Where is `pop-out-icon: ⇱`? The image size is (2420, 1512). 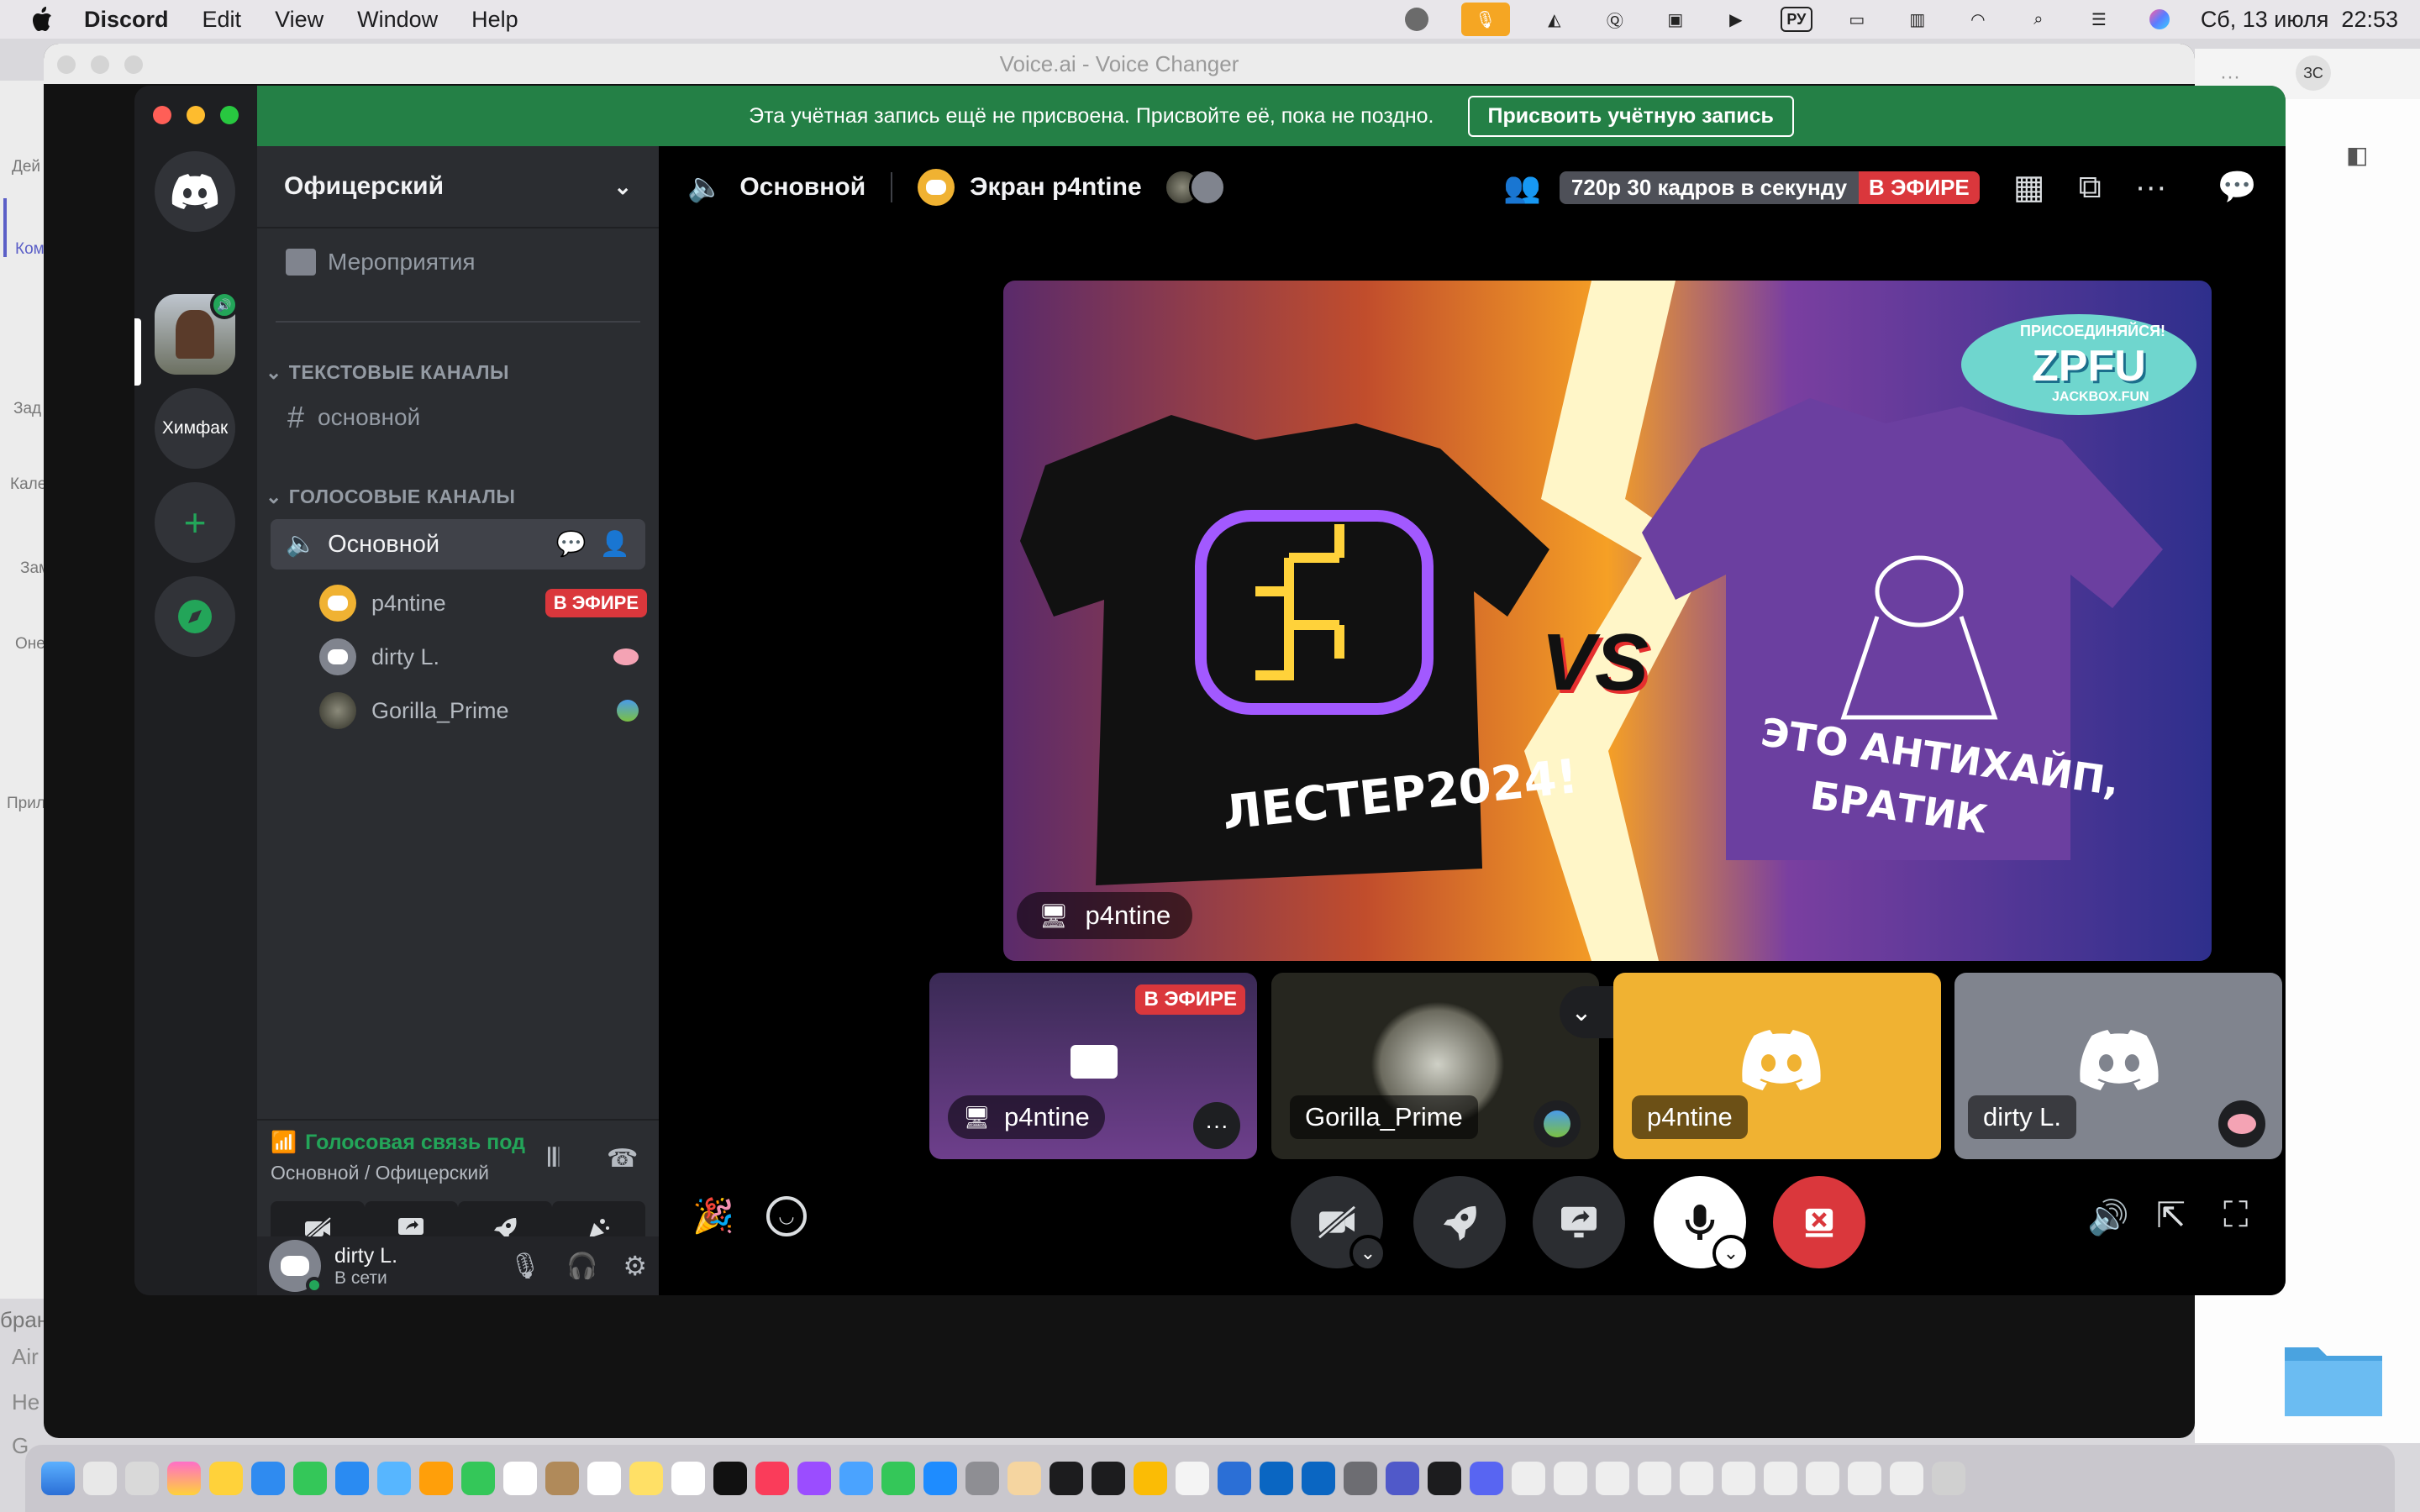 pop-out-icon: ⇱ is located at coordinates (2171, 1215).